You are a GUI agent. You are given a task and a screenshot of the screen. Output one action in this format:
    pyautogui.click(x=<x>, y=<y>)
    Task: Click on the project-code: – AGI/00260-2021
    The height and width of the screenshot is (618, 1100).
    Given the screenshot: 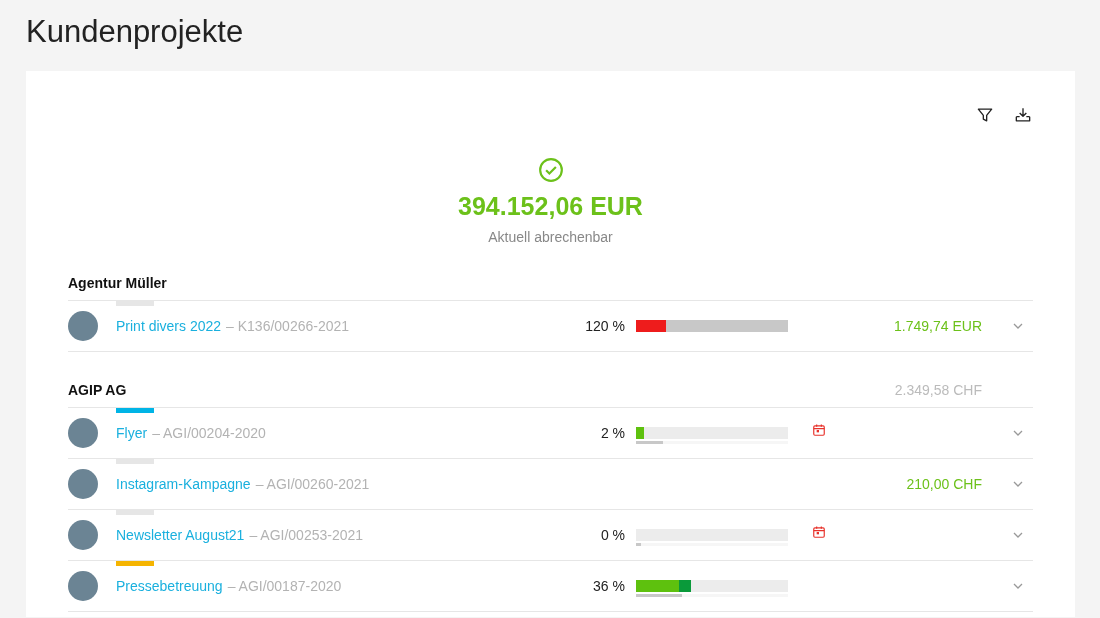 What is the action you would take?
    pyautogui.click(x=312, y=484)
    